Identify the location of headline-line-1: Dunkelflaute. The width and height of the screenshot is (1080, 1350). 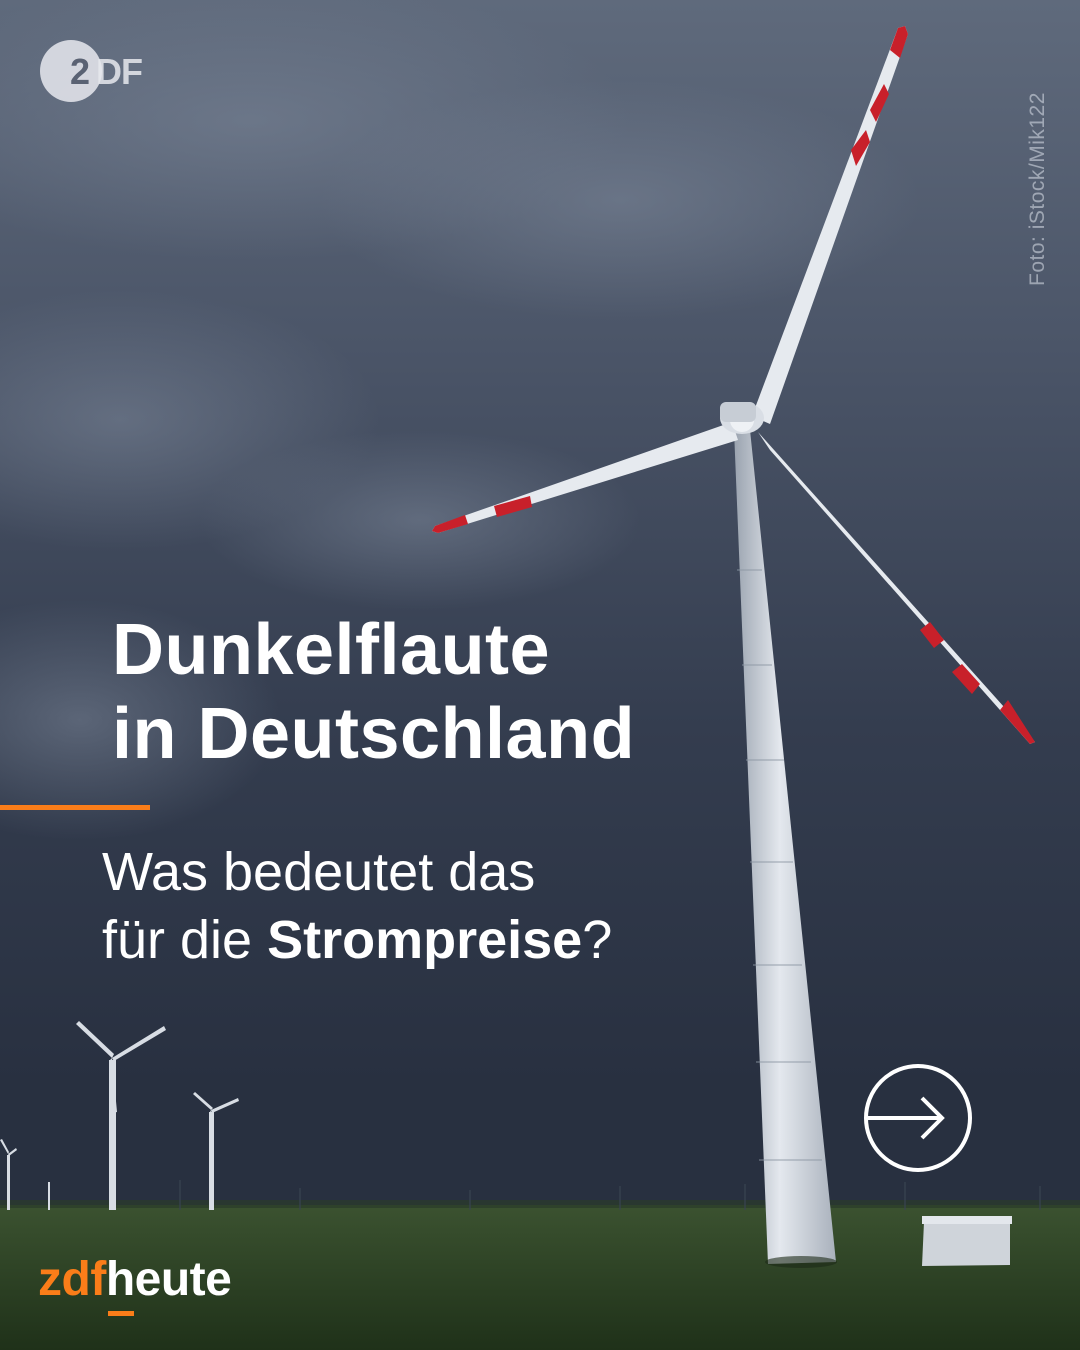
(331, 650).